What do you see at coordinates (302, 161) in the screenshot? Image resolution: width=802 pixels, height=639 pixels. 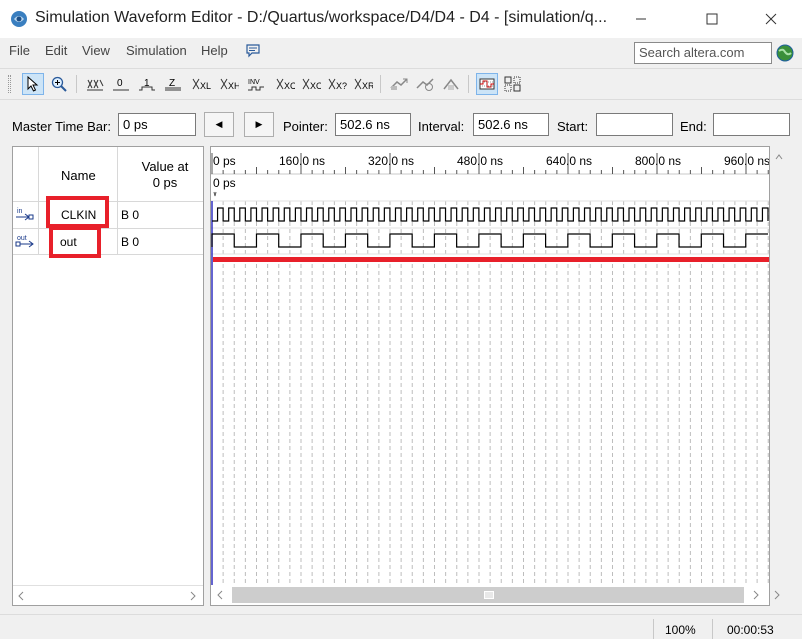 I see `timeline-label: 160.0 ns` at bounding box center [302, 161].